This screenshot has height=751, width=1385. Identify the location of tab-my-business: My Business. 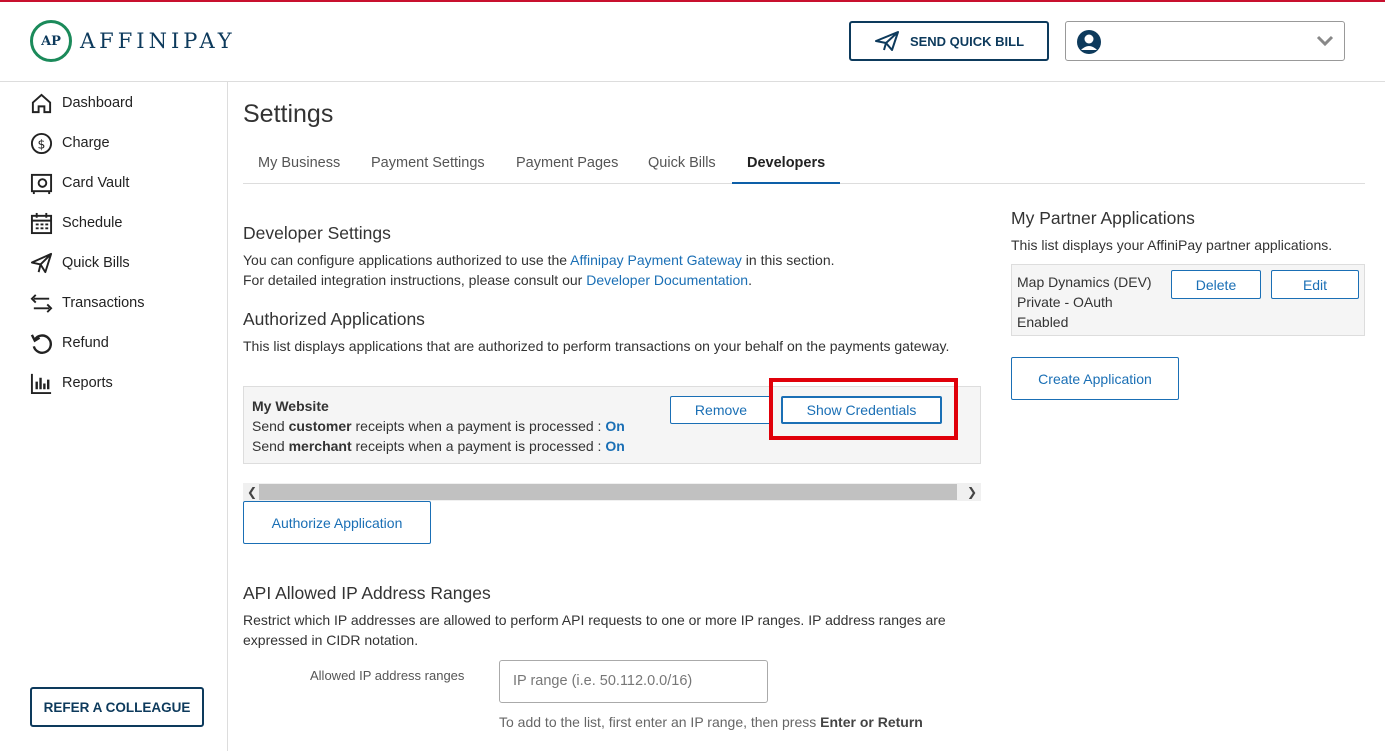
(299, 165).